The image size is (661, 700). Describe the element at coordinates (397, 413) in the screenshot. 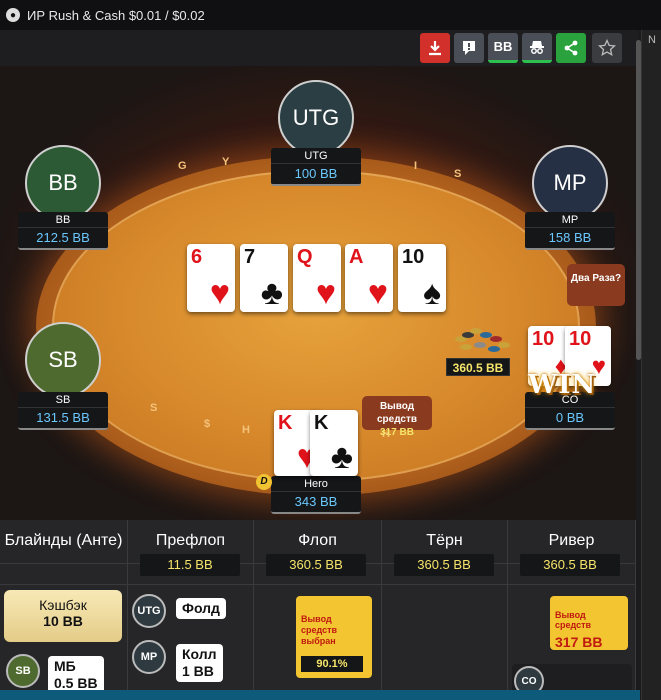

I see `bubble-title: Вывод средств` at that location.